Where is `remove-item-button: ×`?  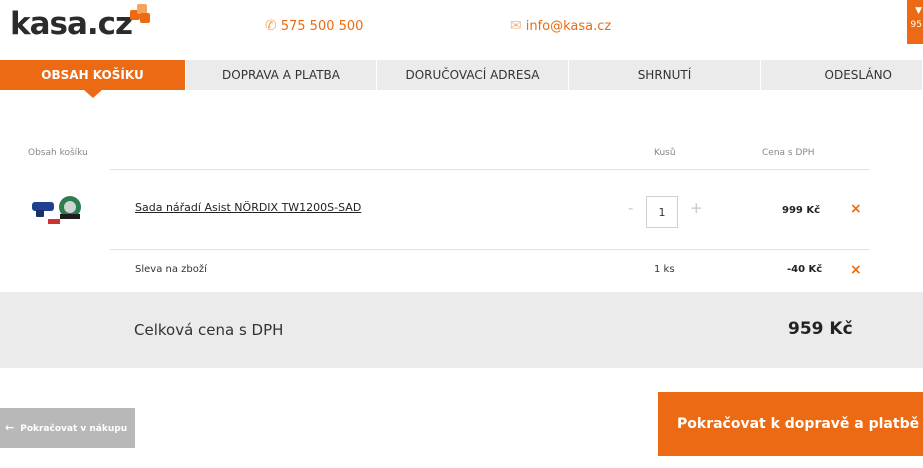 remove-item-button: × is located at coordinates (856, 209).